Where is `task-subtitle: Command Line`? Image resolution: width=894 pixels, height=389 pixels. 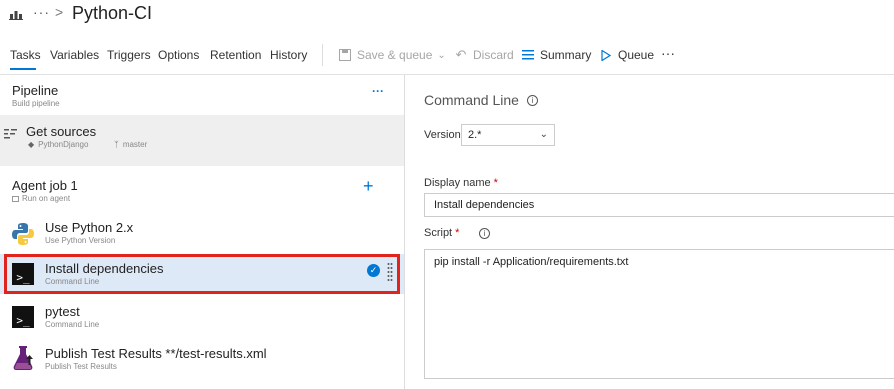 task-subtitle: Command Line is located at coordinates (72, 324).